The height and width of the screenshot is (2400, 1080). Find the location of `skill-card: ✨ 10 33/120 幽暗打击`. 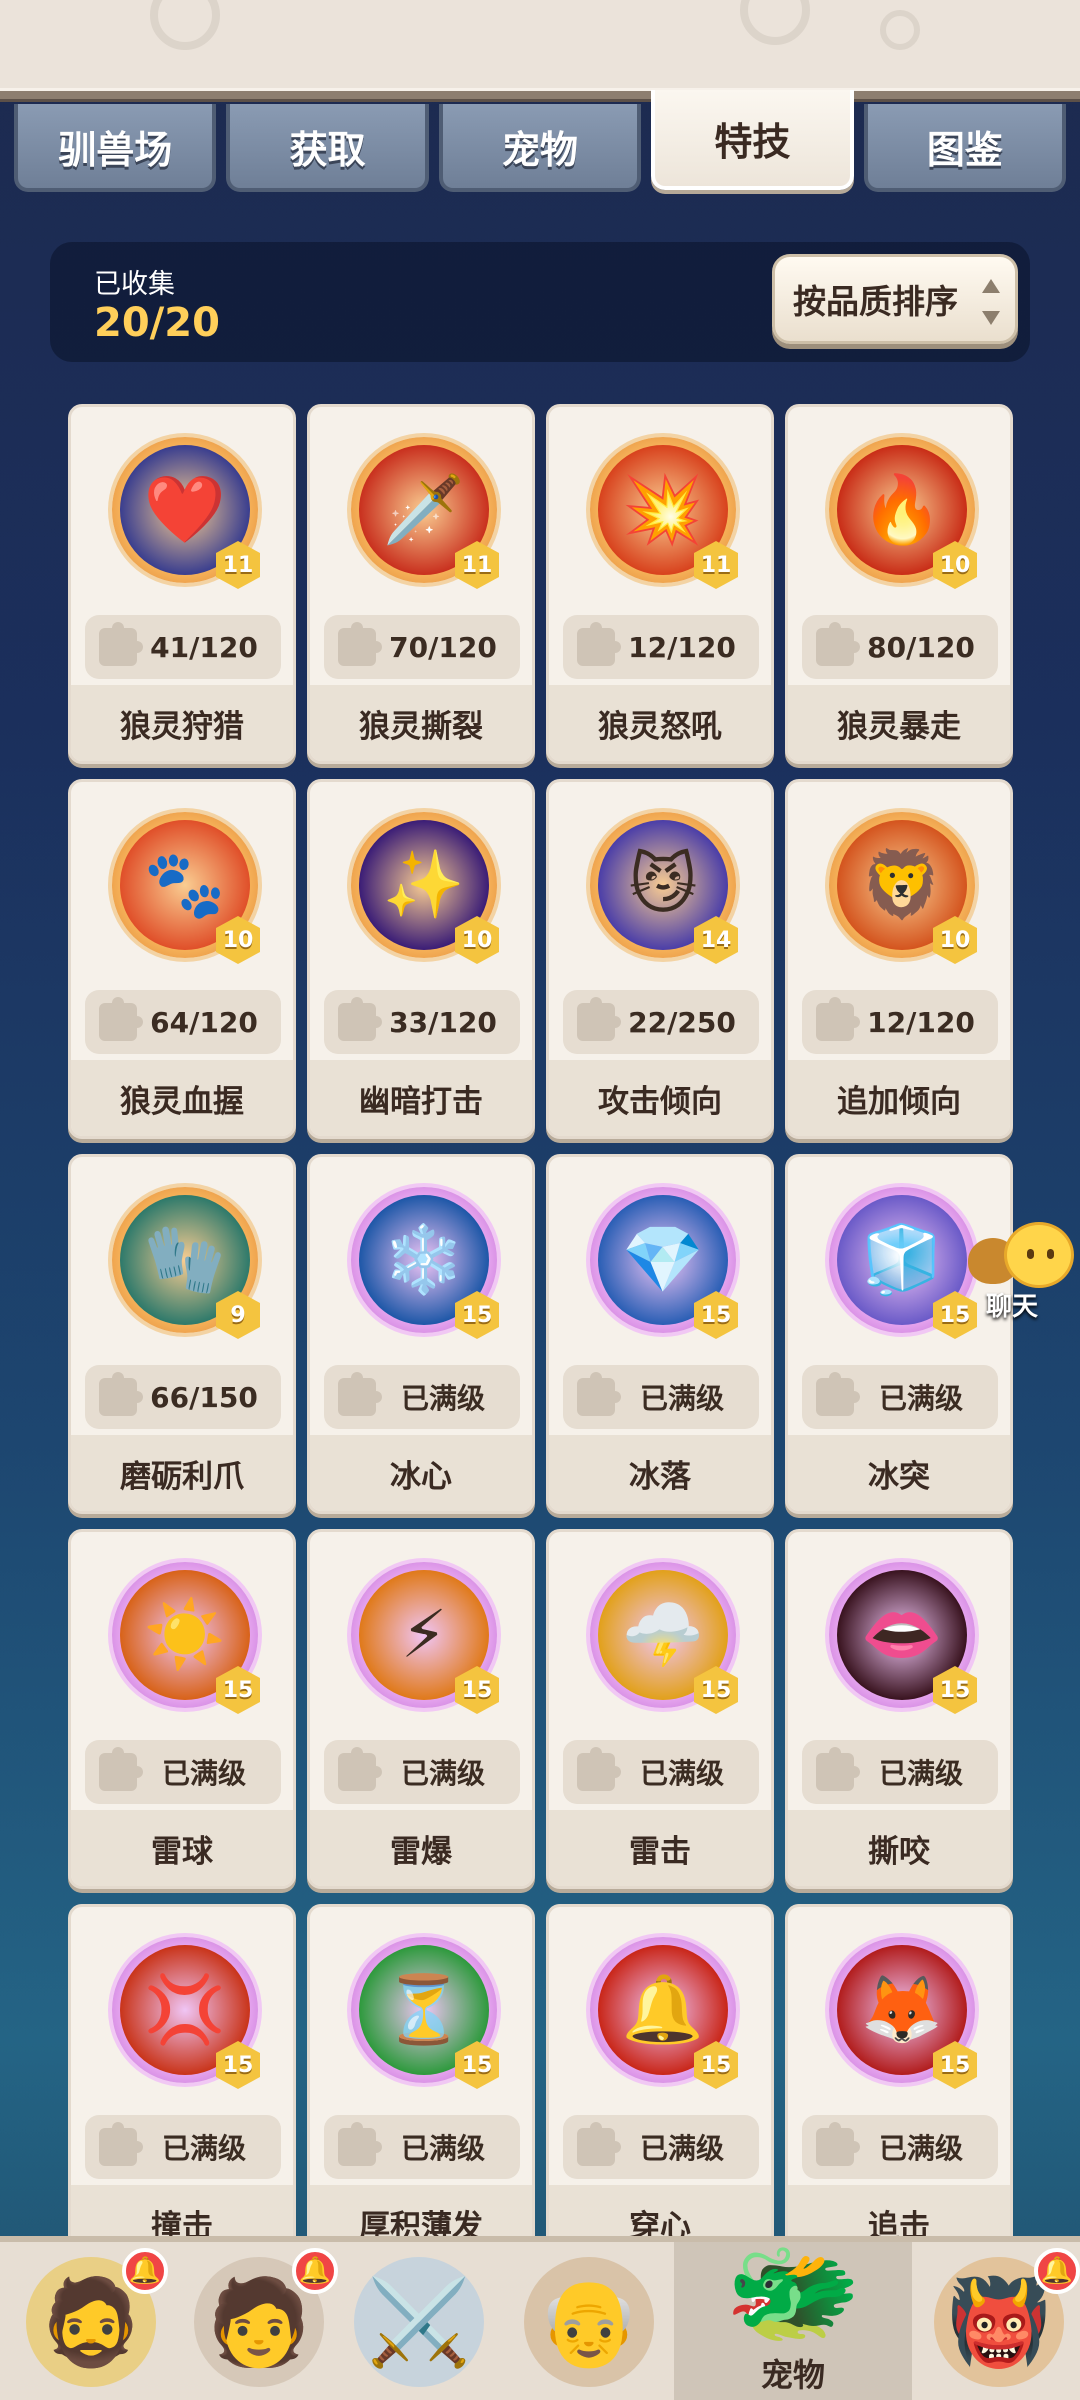

skill-card: ✨ 10 33/120 幽暗打击 is located at coordinates (421, 959).